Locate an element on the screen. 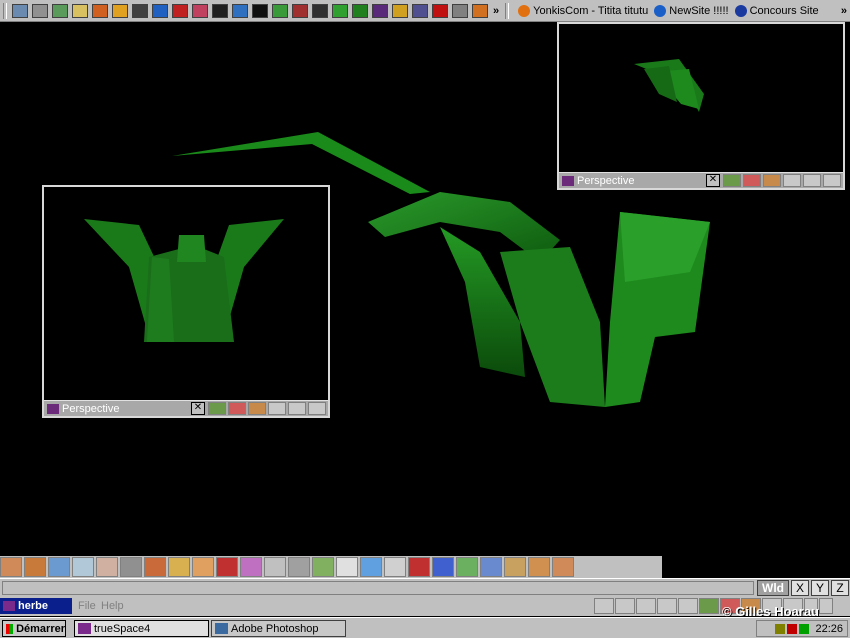 The image size is (850, 638). camera-icon is located at coordinates (539, 567).